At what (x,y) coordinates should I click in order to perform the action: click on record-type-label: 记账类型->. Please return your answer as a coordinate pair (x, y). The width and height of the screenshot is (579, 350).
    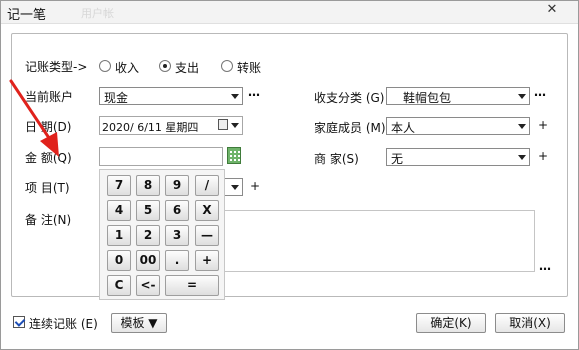
    Looking at the image, I should click on (56, 67).